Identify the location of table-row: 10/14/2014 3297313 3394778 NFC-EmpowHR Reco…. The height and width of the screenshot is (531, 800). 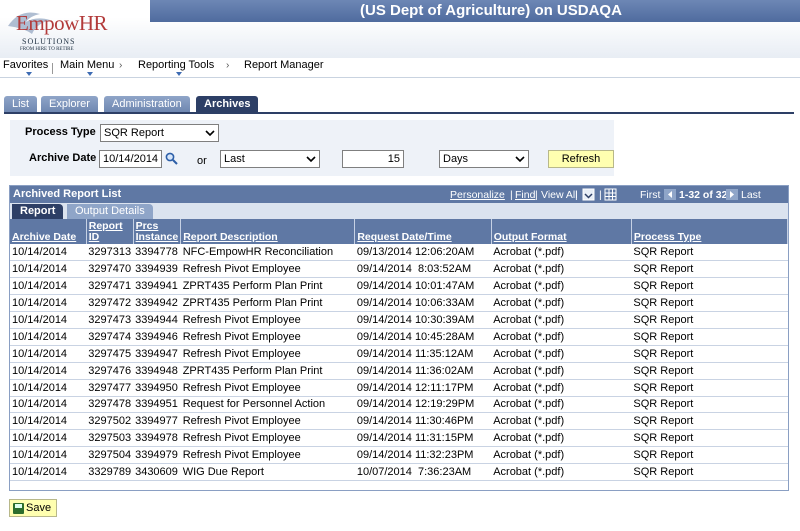
(399, 253).